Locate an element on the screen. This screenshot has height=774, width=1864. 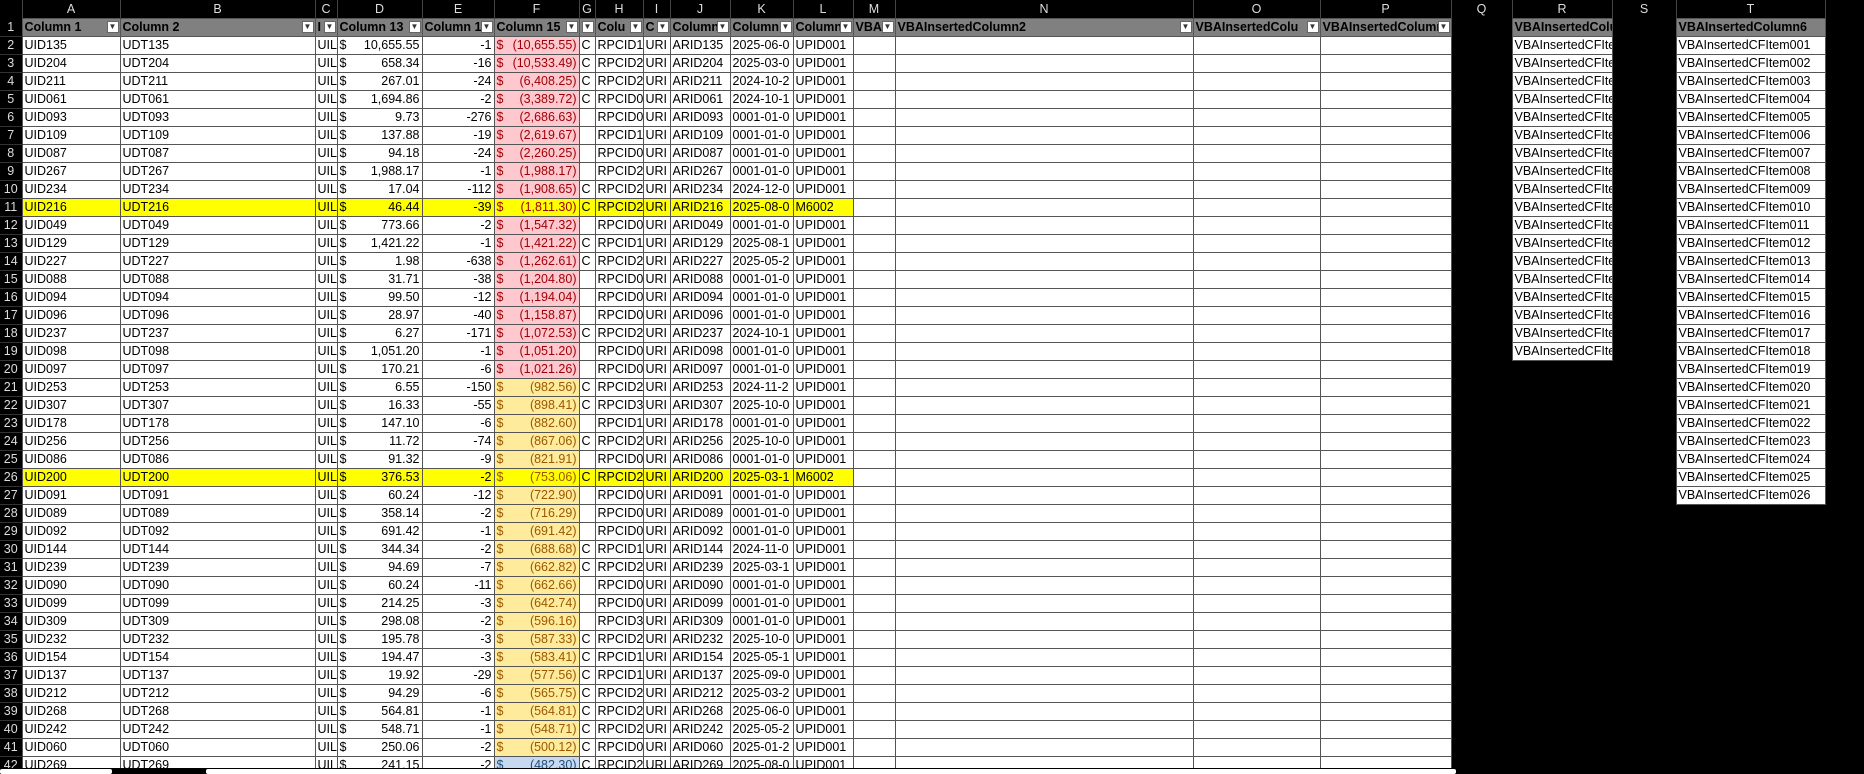
cell-f: $ (688.68) is located at coordinates (536, 549).